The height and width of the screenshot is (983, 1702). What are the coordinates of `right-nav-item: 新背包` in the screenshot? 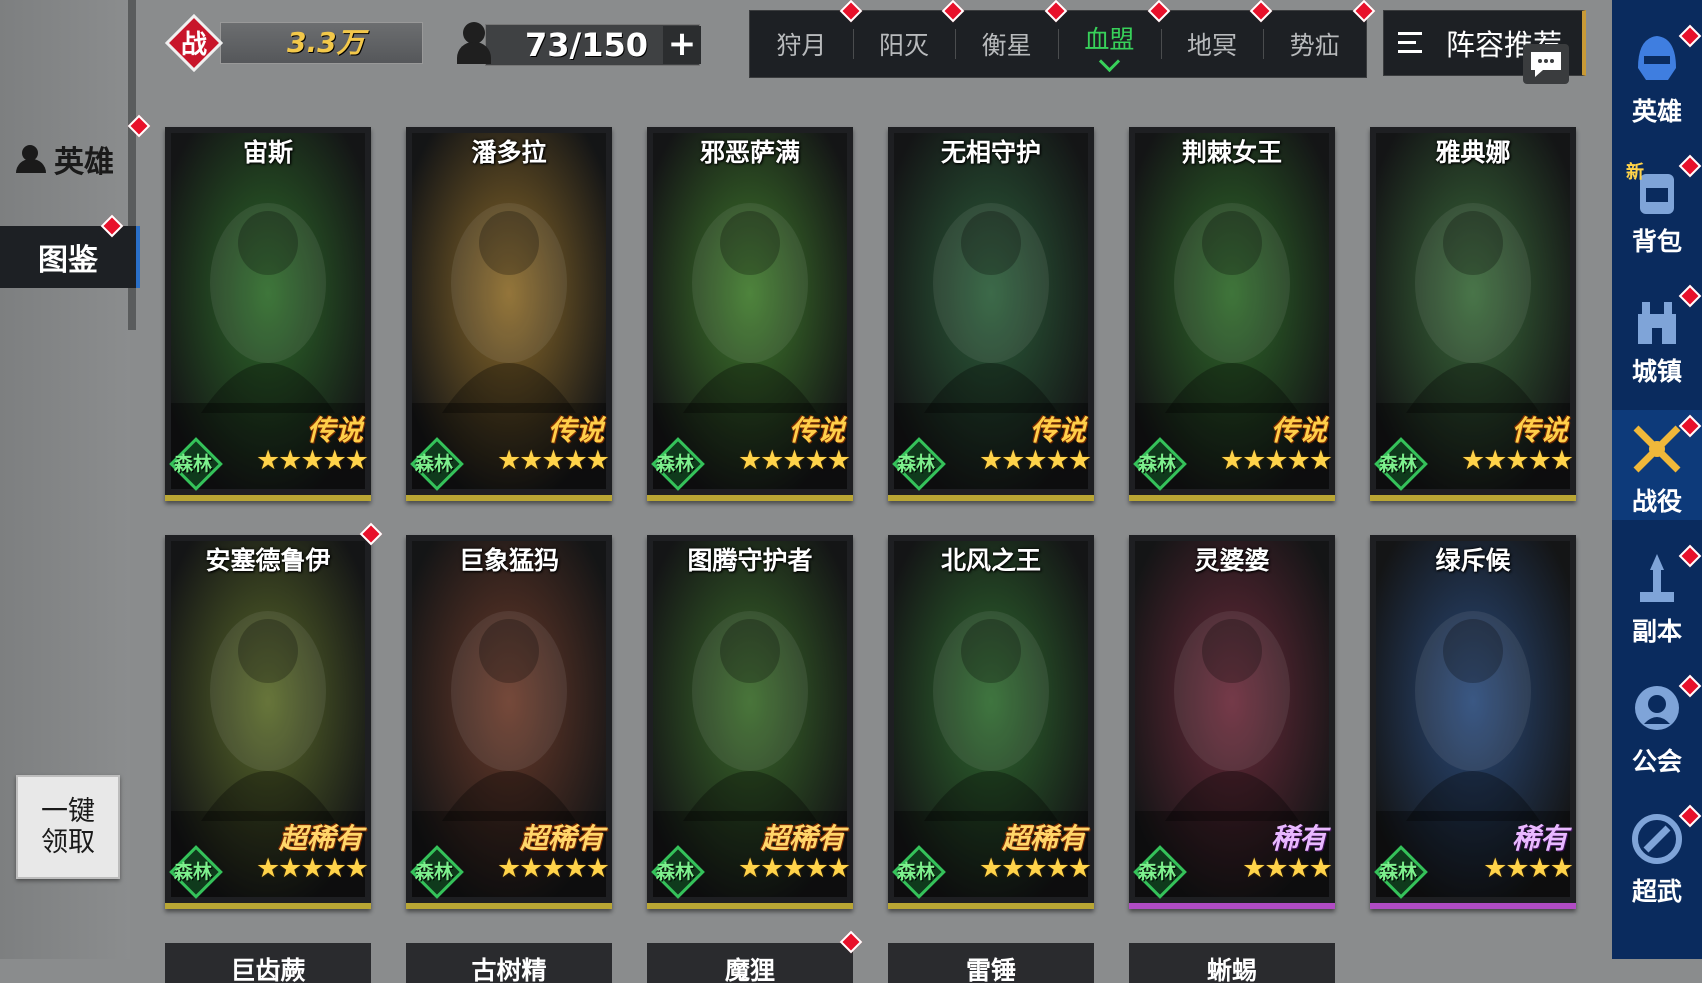 It's located at (1657, 205).